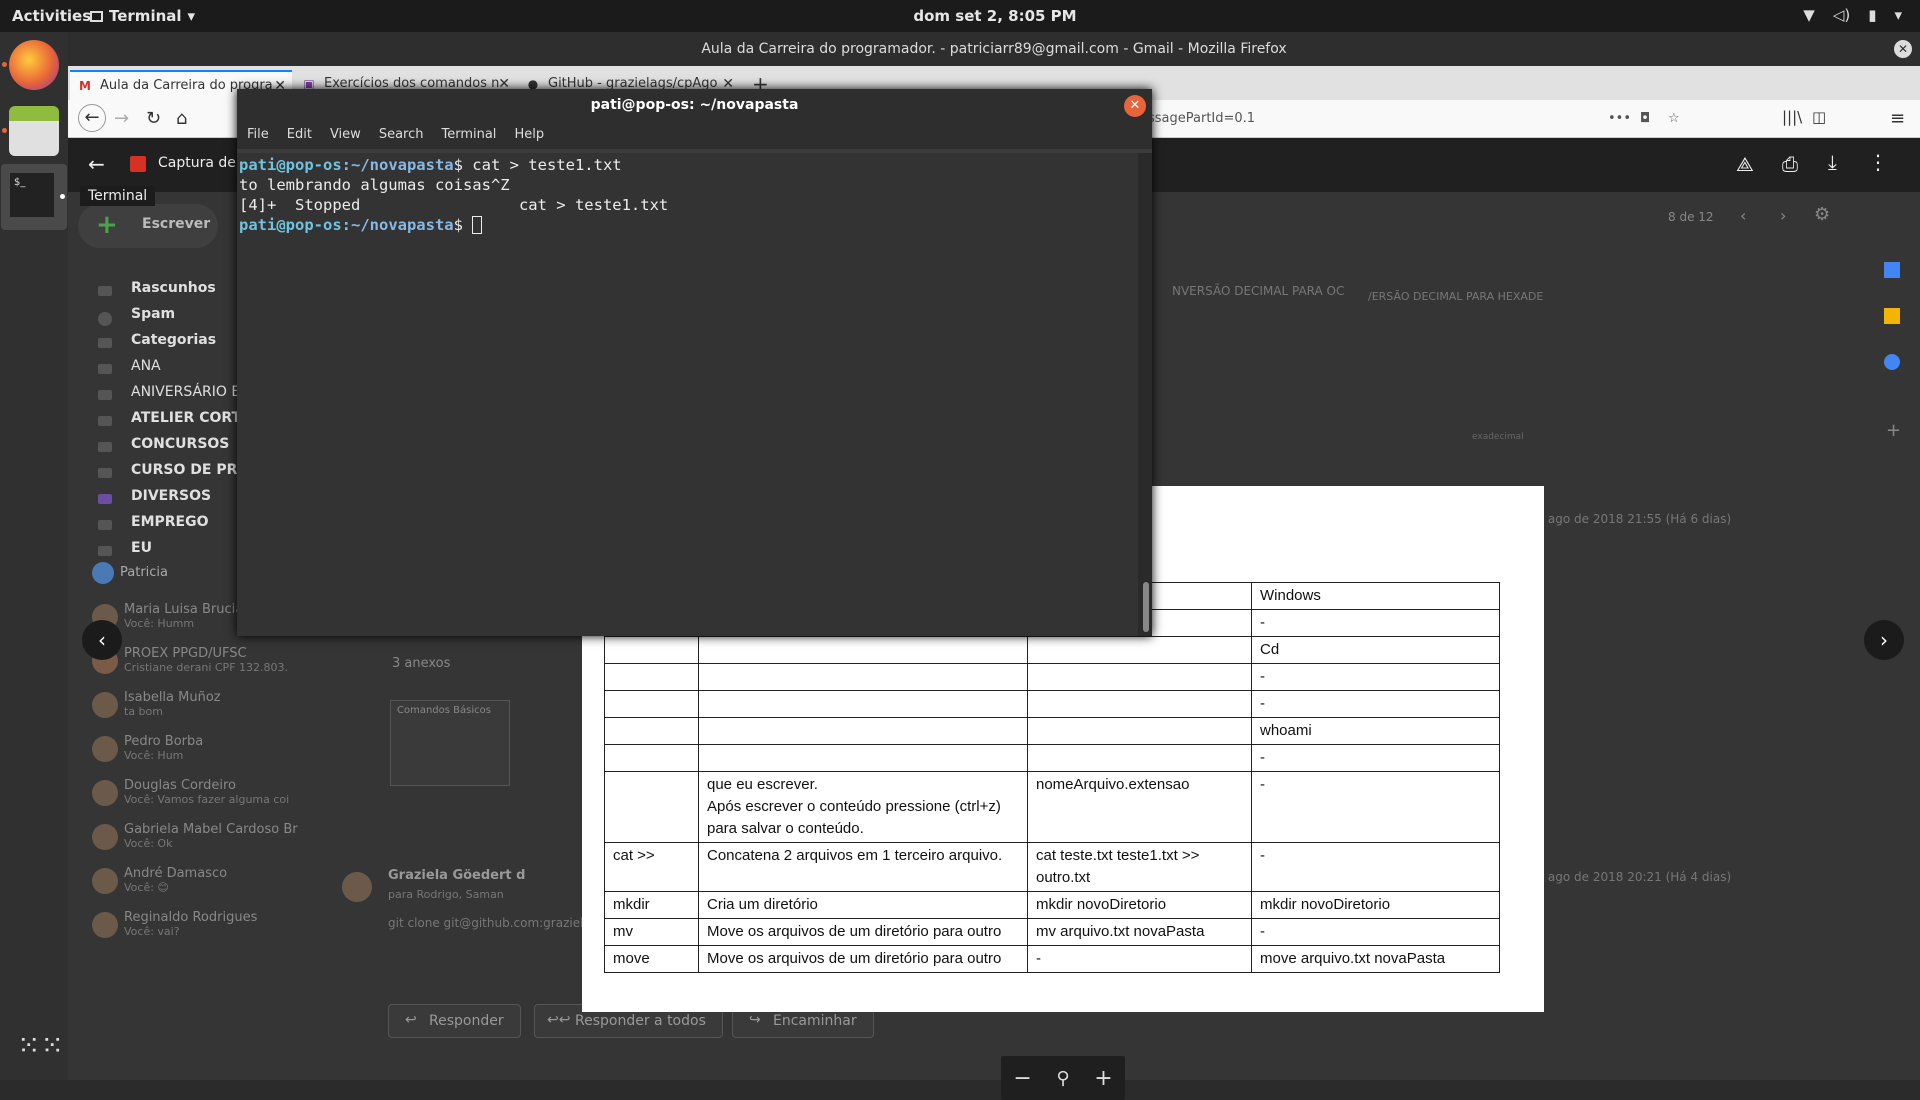 This screenshot has height=1100, width=1920. What do you see at coordinates (1498, 437) in the screenshot?
I see `bg-mini-text: exadecimal` at bounding box center [1498, 437].